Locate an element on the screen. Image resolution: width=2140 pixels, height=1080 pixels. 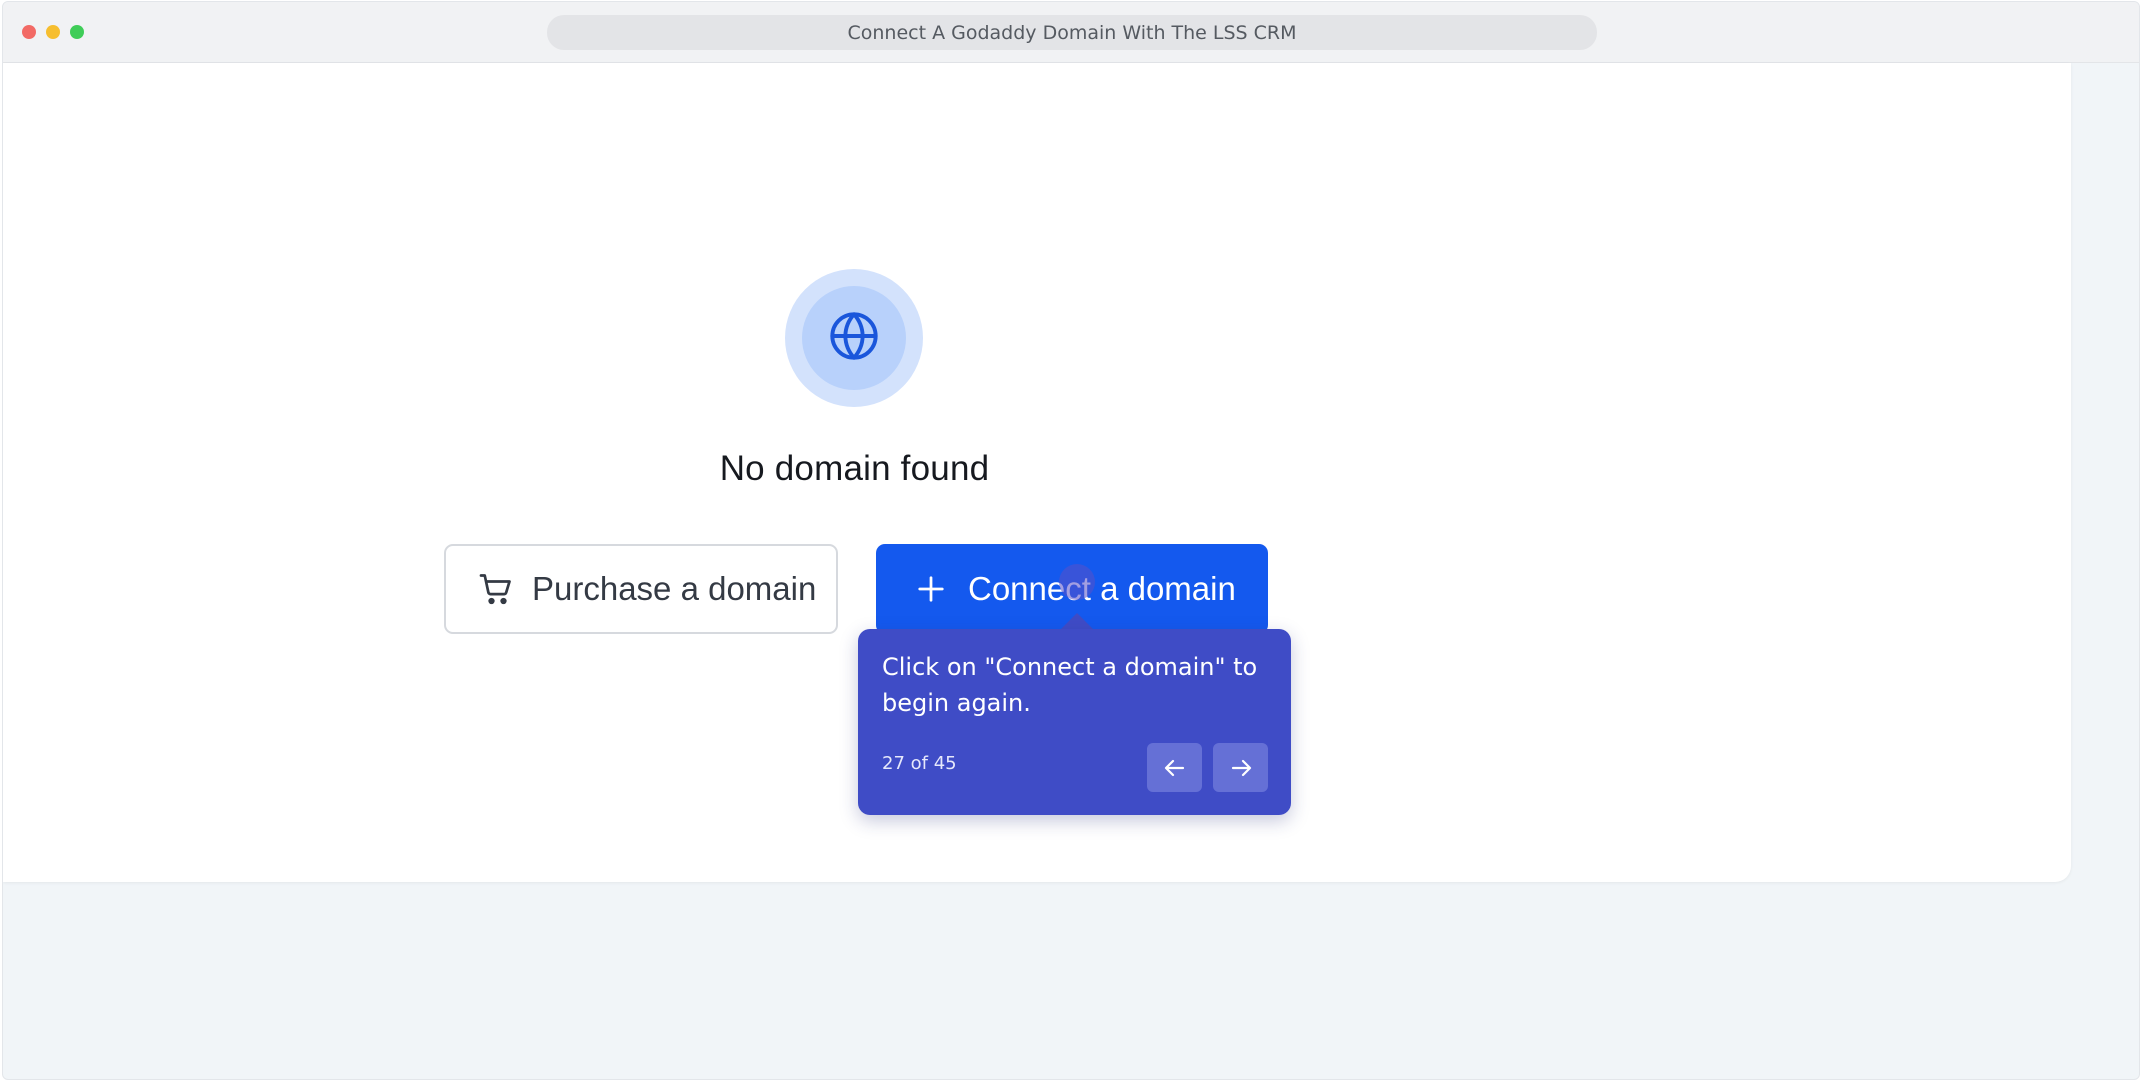
purchase-domain-label: Purchase a domain is located at coordinates (674, 588).